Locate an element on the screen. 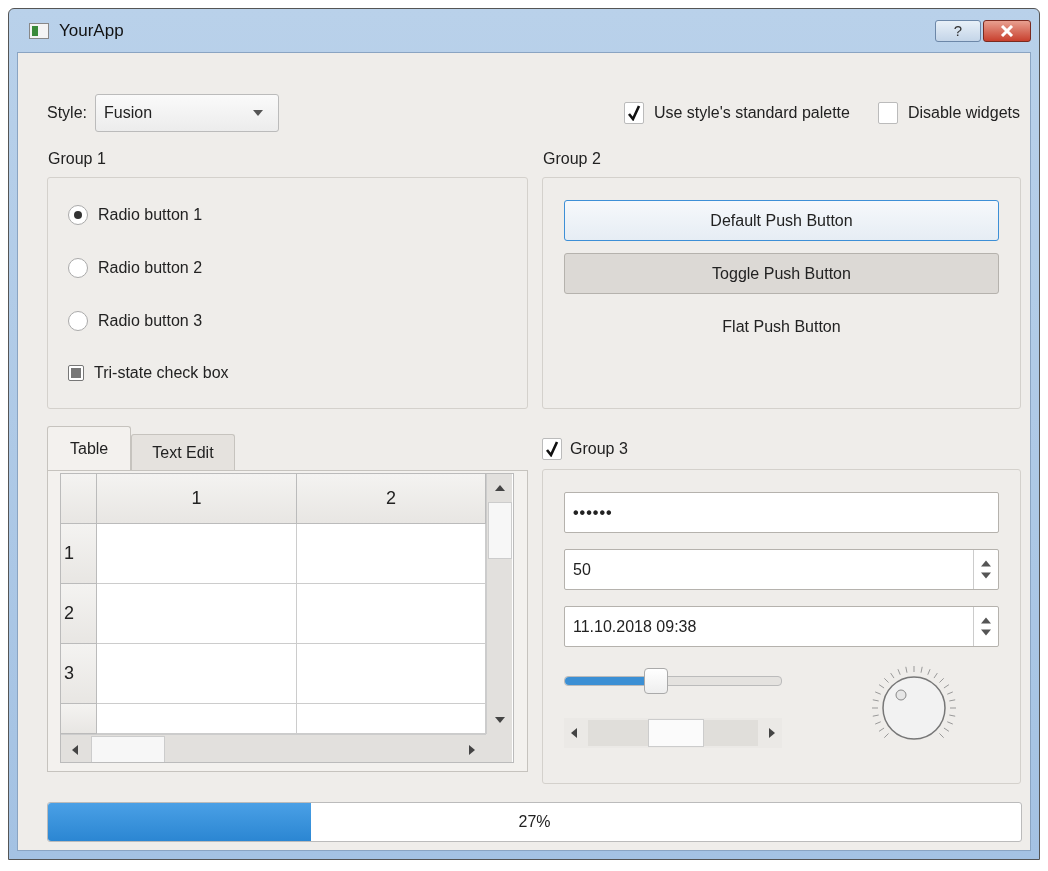 This screenshot has width=1048, height=871. dropdown-arrow-icon is located at coordinates (258, 113).